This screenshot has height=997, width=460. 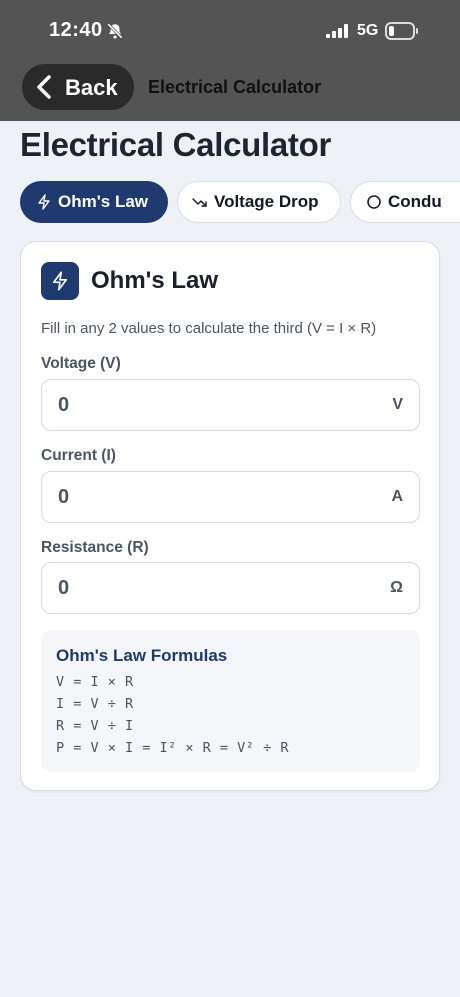 I want to click on card-icon-badge, so click(x=60, y=281).